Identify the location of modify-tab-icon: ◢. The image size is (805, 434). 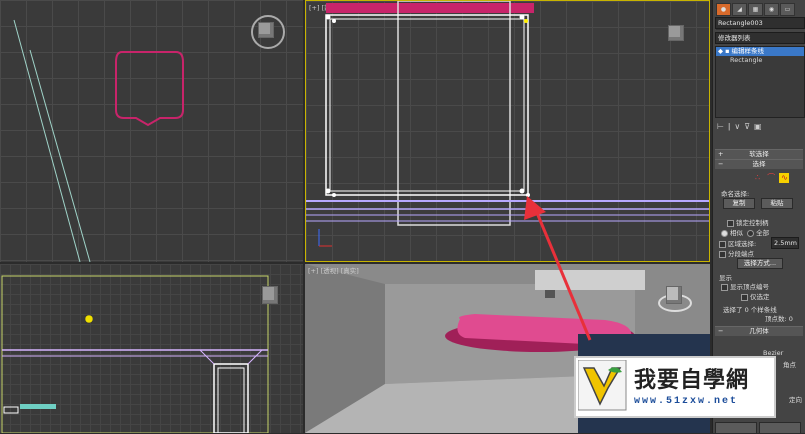
(739, 9).